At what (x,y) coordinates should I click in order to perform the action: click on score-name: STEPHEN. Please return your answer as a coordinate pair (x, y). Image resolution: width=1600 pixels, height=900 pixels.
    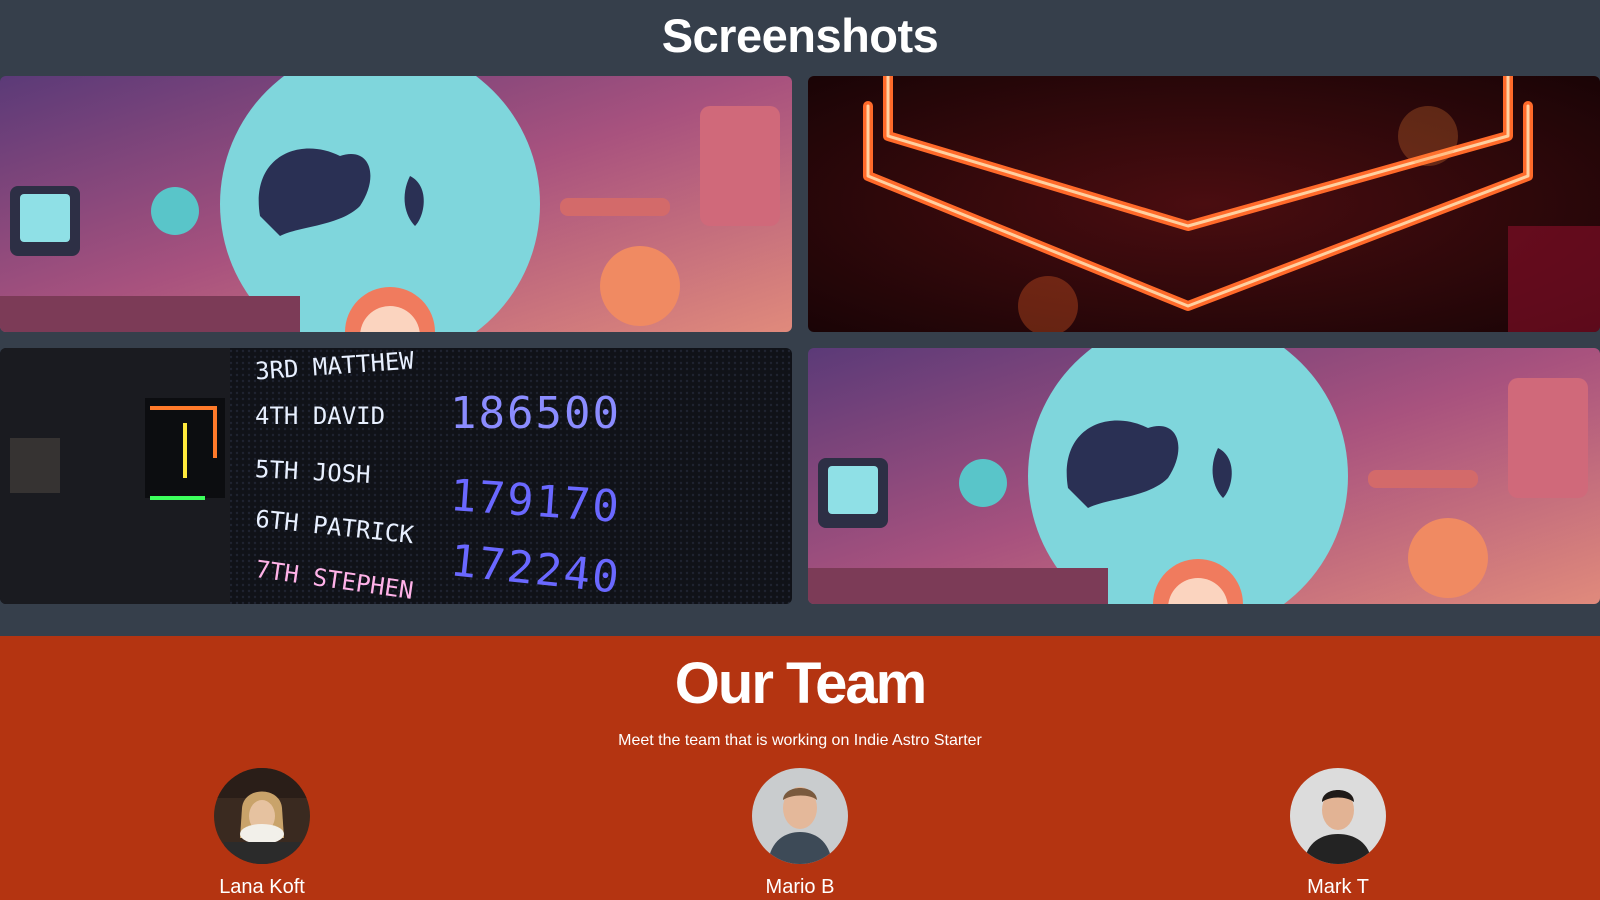
    Looking at the image, I should click on (363, 583).